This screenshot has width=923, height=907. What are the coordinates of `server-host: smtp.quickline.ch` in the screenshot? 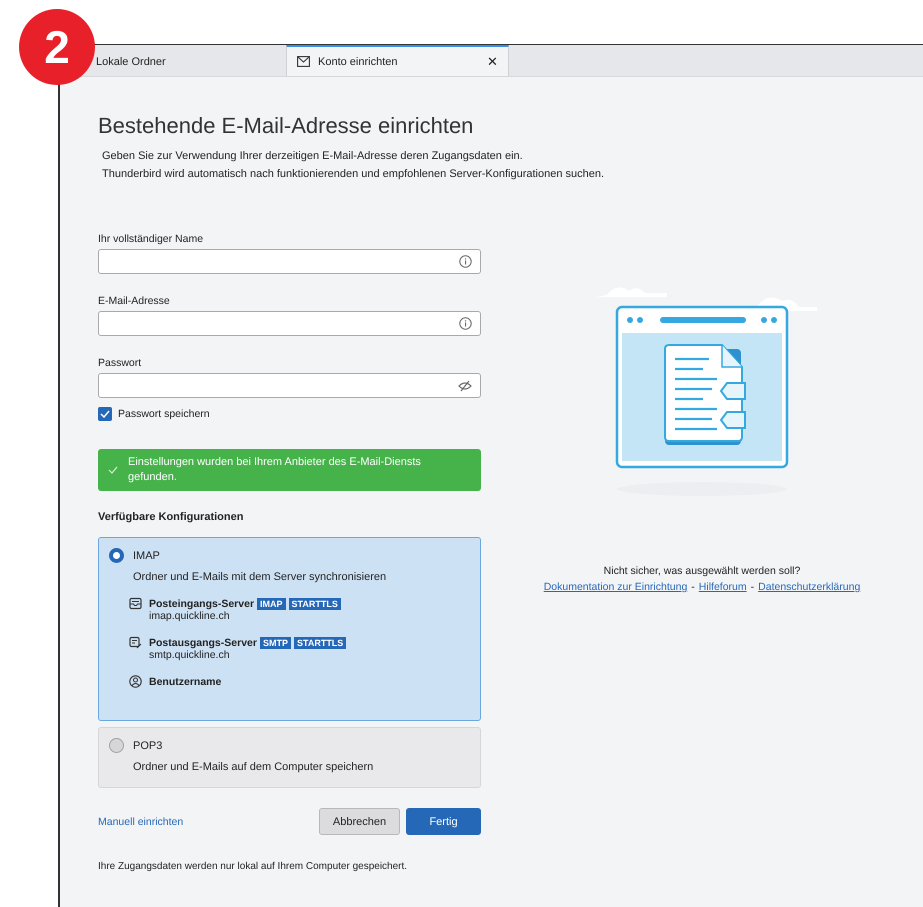 It's located at (190, 655).